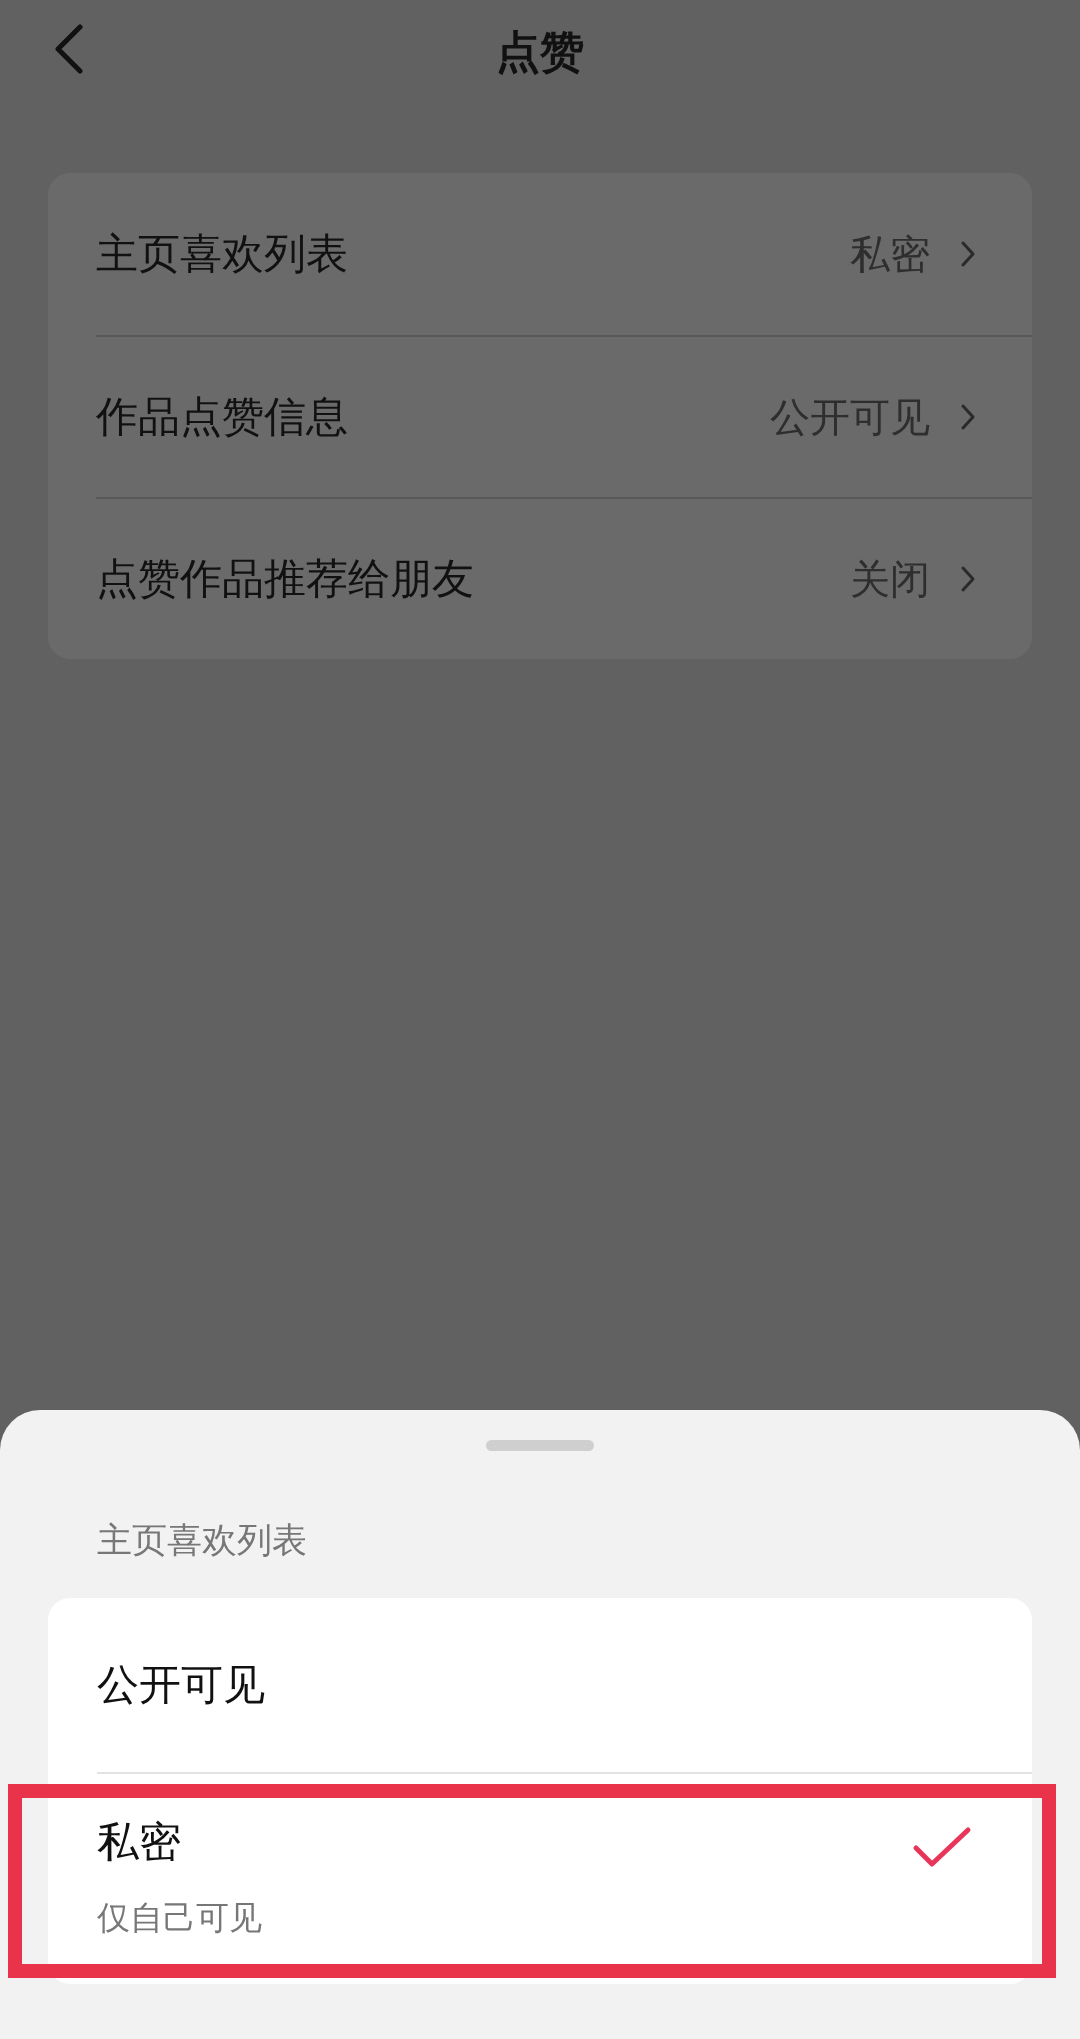  Describe the element at coordinates (69, 49) in the screenshot. I see `back-icon` at that location.